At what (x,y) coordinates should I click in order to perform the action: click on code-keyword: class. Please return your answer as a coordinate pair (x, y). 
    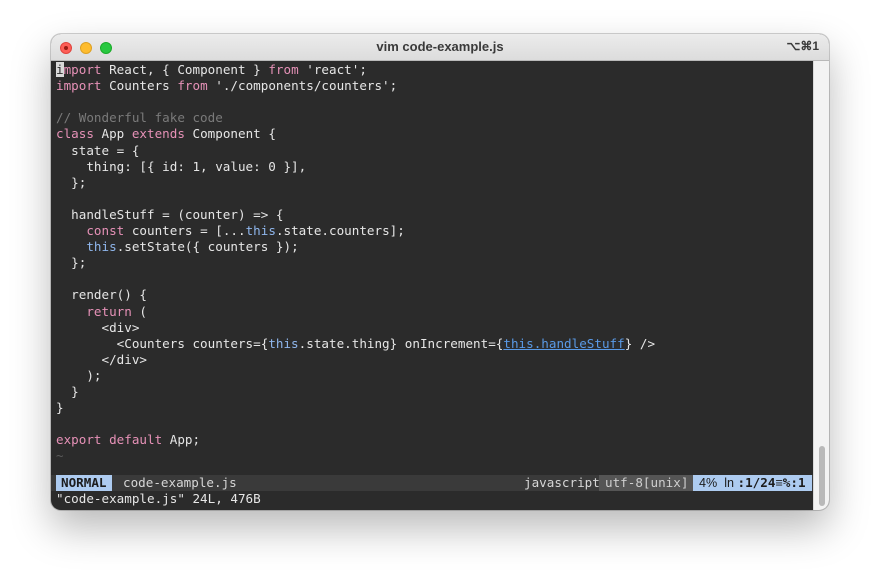
    Looking at the image, I should click on (75, 134).